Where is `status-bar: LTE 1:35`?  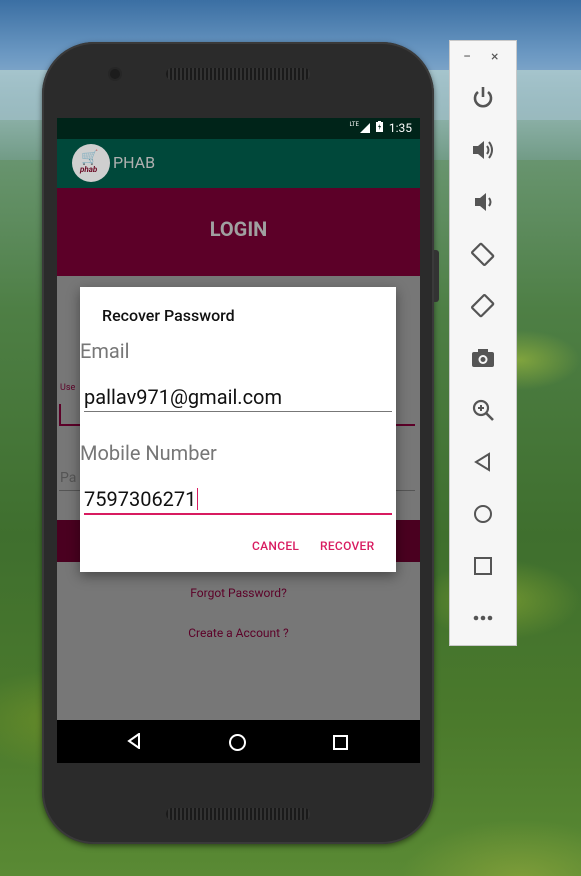 status-bar: LTE 1:35 is located at coordinates (238, 128).